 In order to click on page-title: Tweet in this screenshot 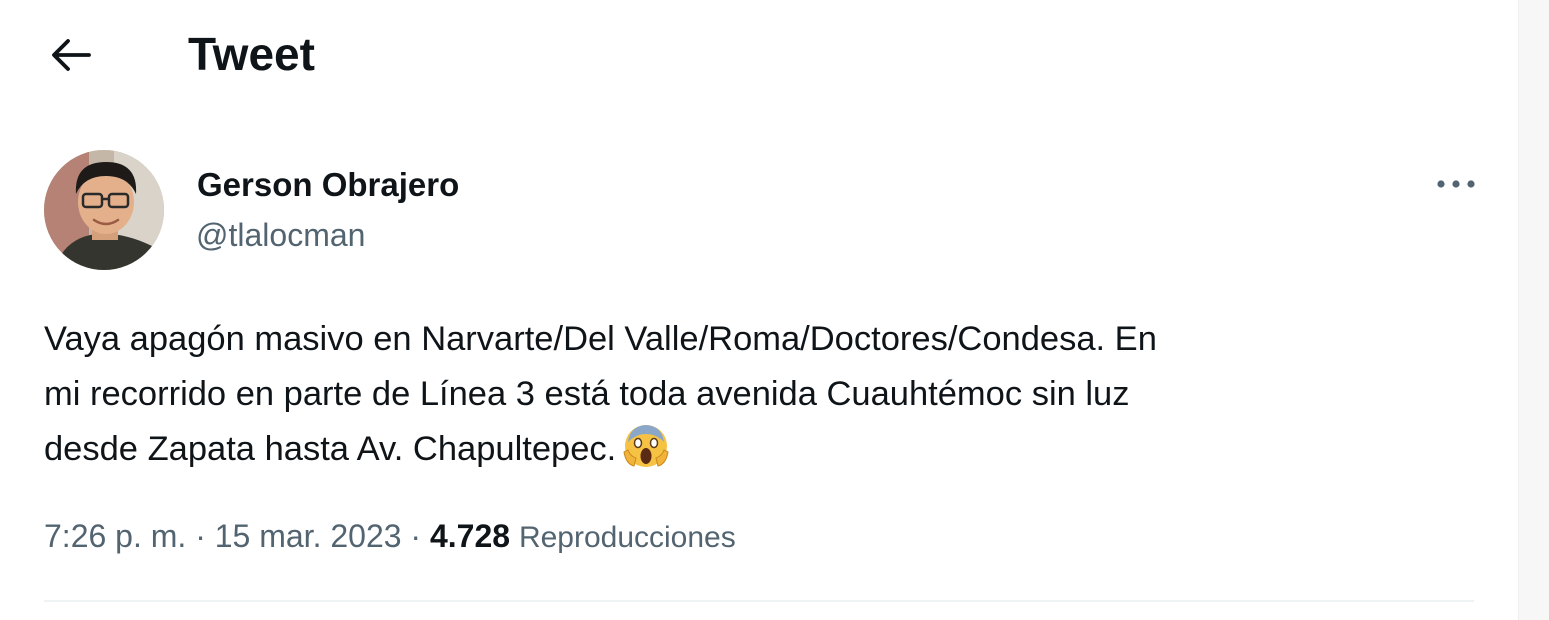, I will do `click(251, 54)`.